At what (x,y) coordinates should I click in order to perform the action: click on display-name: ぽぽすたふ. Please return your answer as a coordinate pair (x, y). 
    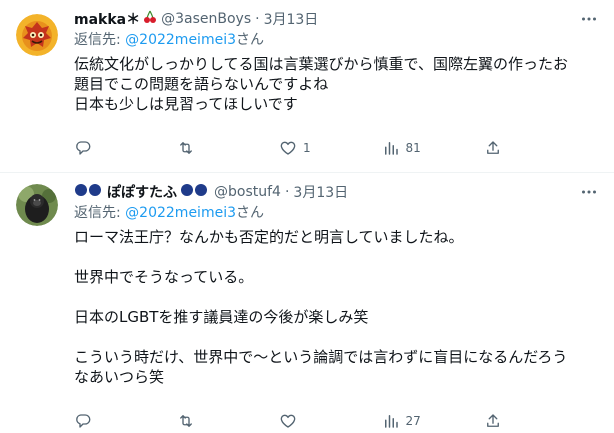
    Looking at the image, I should click on (142, 192).